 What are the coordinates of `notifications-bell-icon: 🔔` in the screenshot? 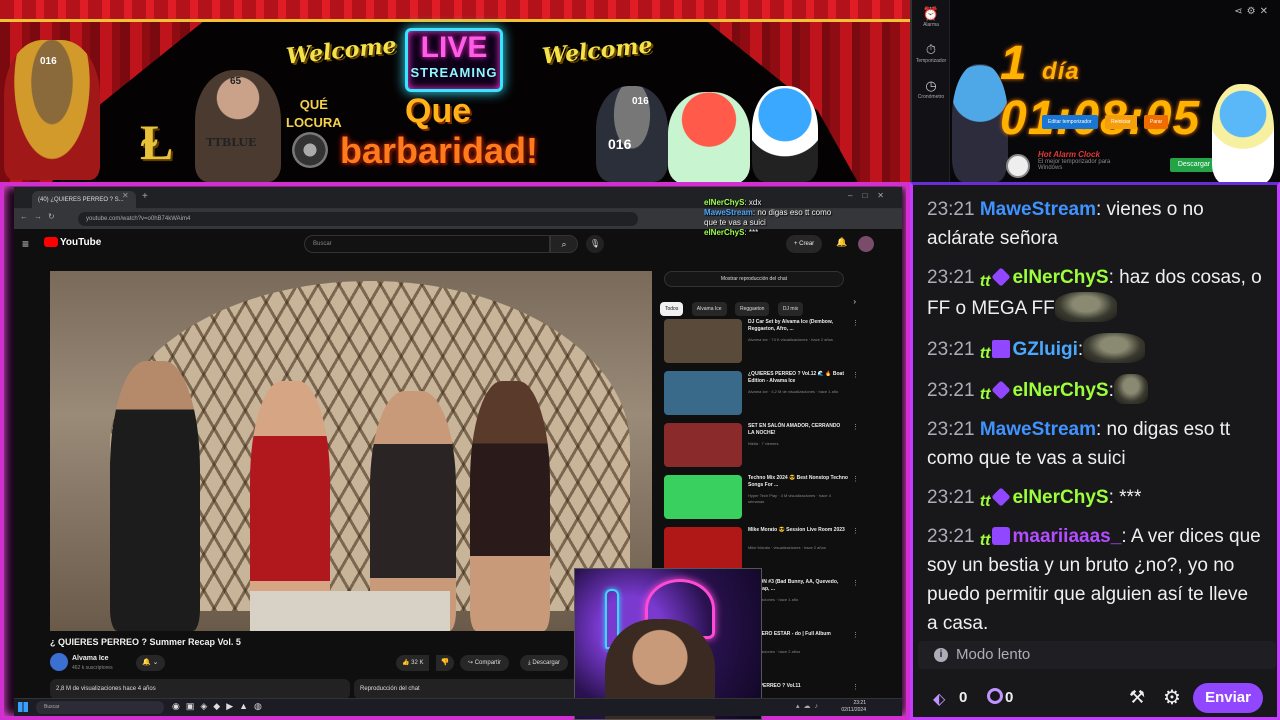 It's located at (841, 242).